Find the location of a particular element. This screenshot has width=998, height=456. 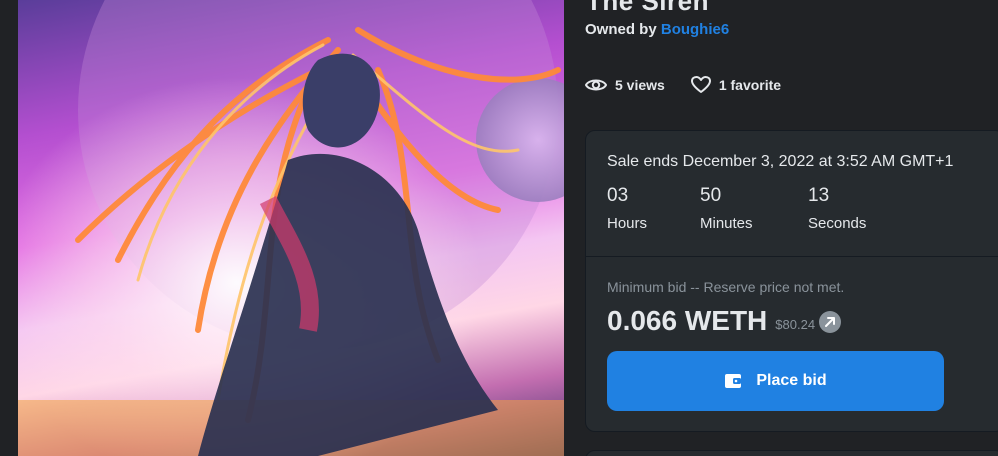

place-bid-label: Place bid is located at coordinates (791, 380).